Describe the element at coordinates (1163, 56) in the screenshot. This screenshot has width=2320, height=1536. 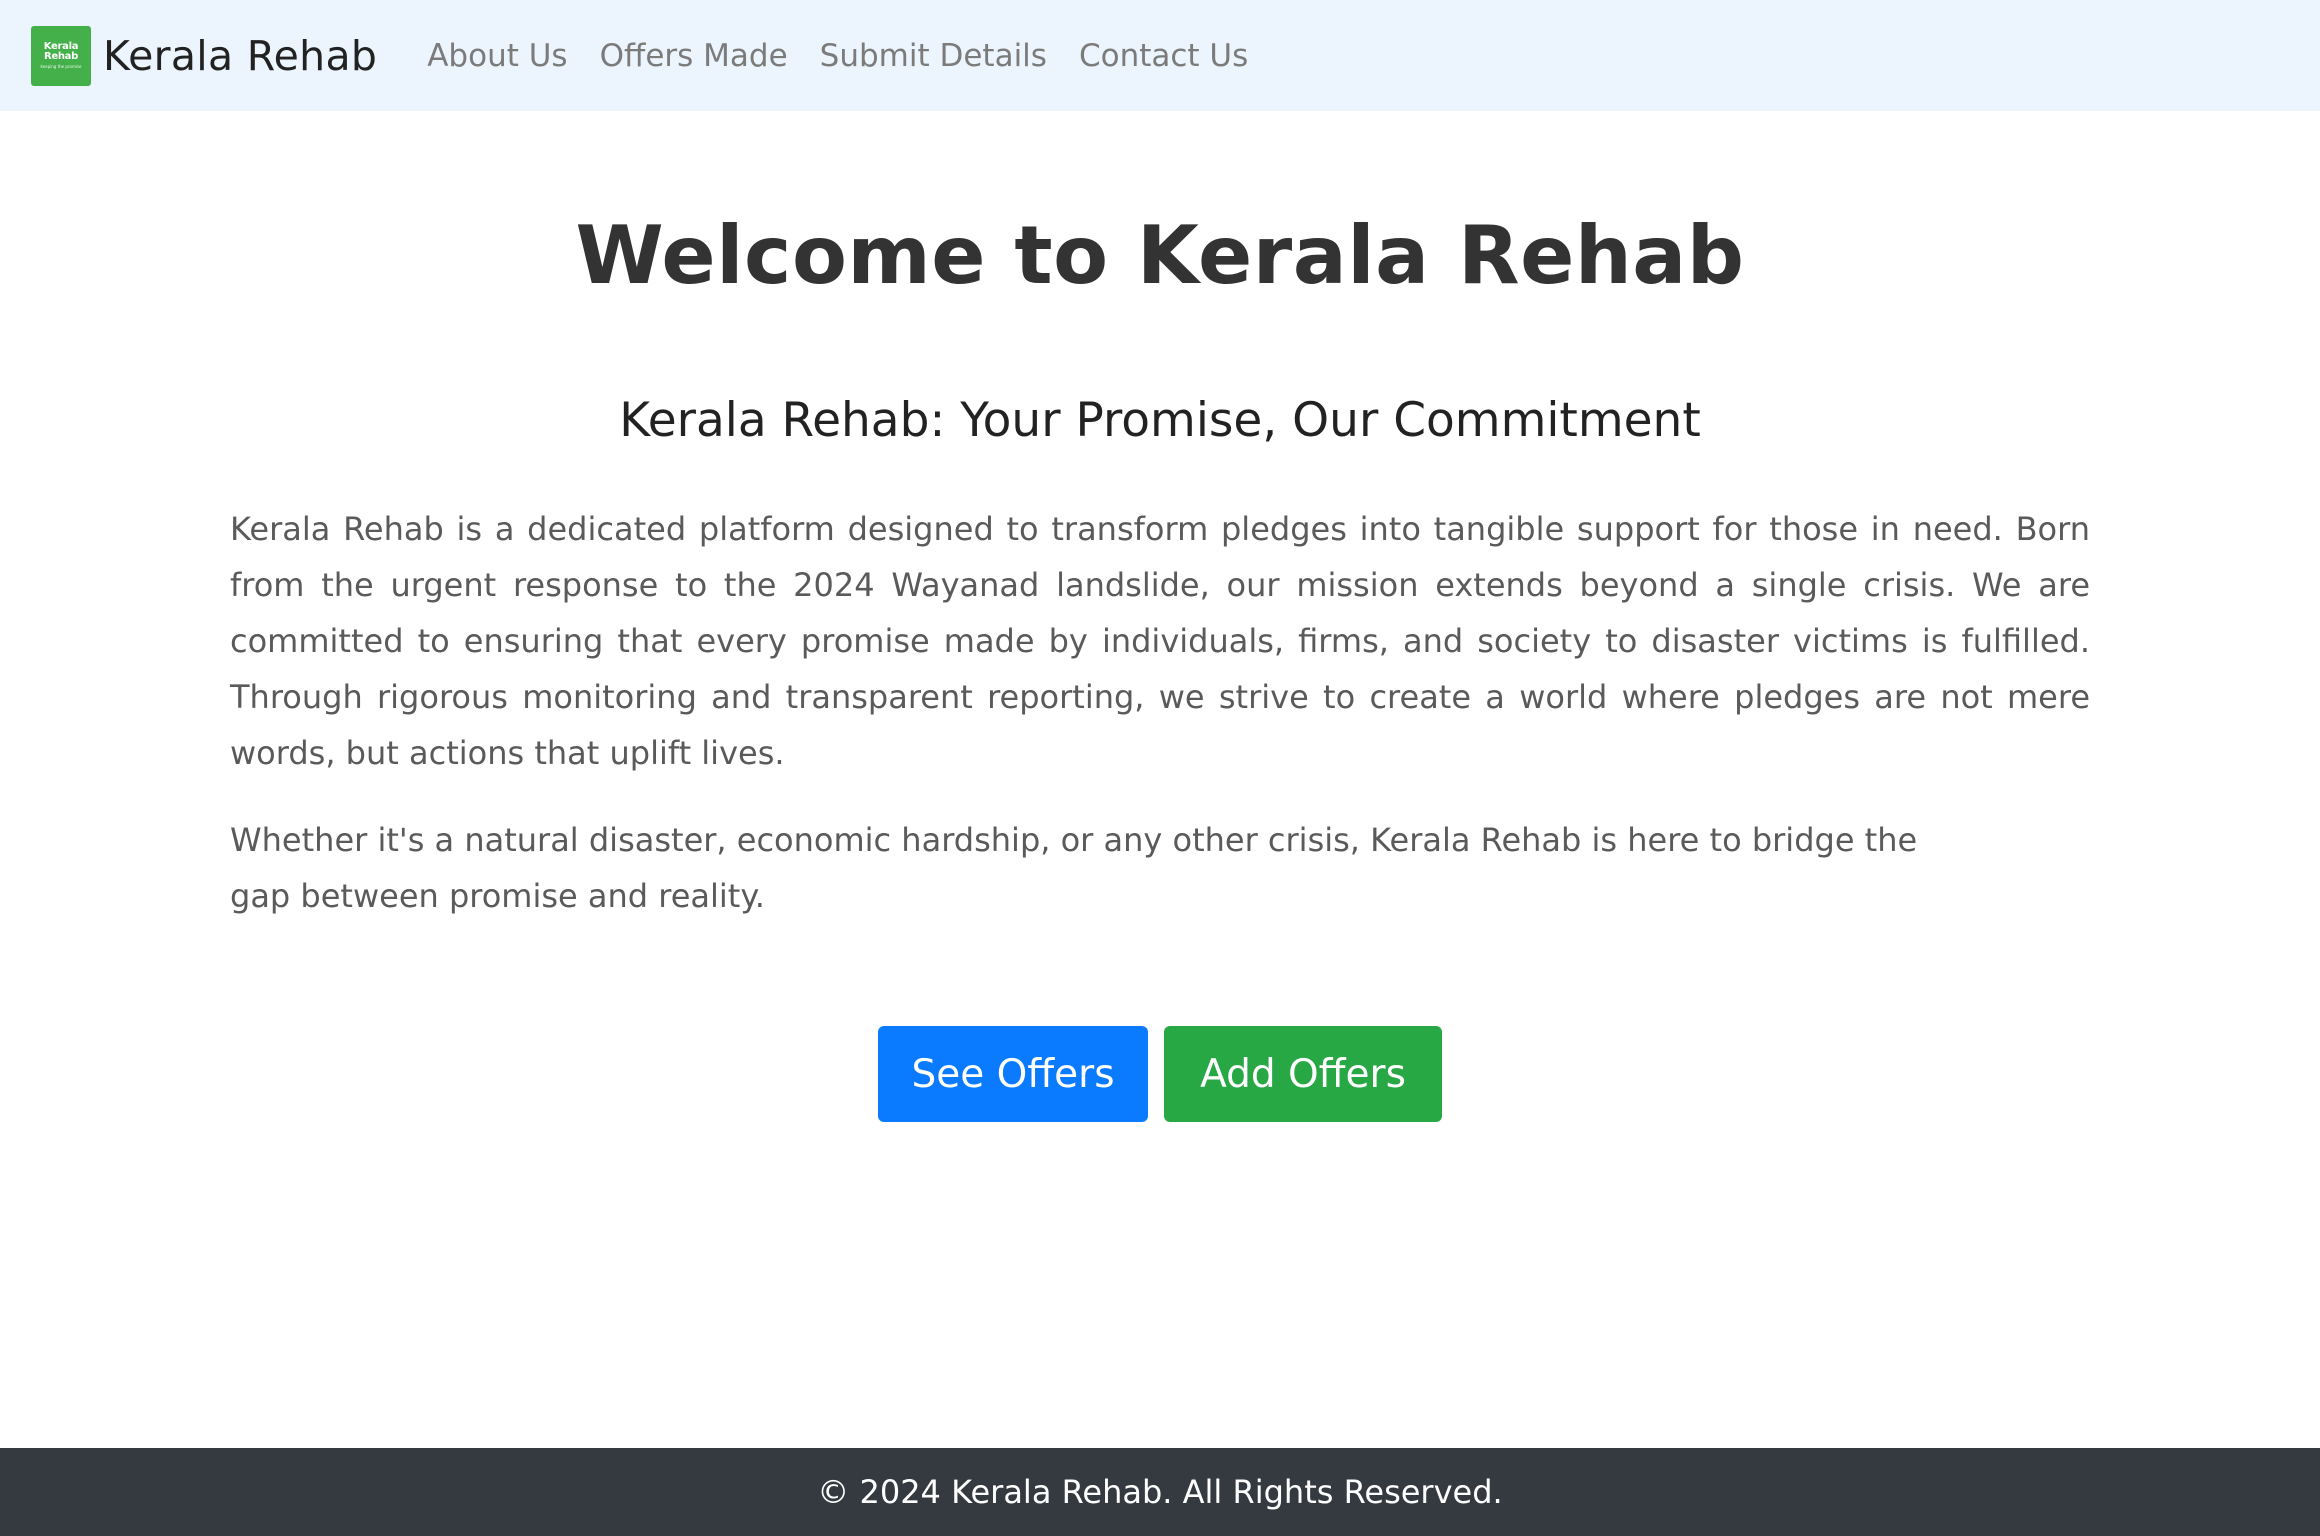
I see `nav-link-contact-us: Contact Us` at that location.